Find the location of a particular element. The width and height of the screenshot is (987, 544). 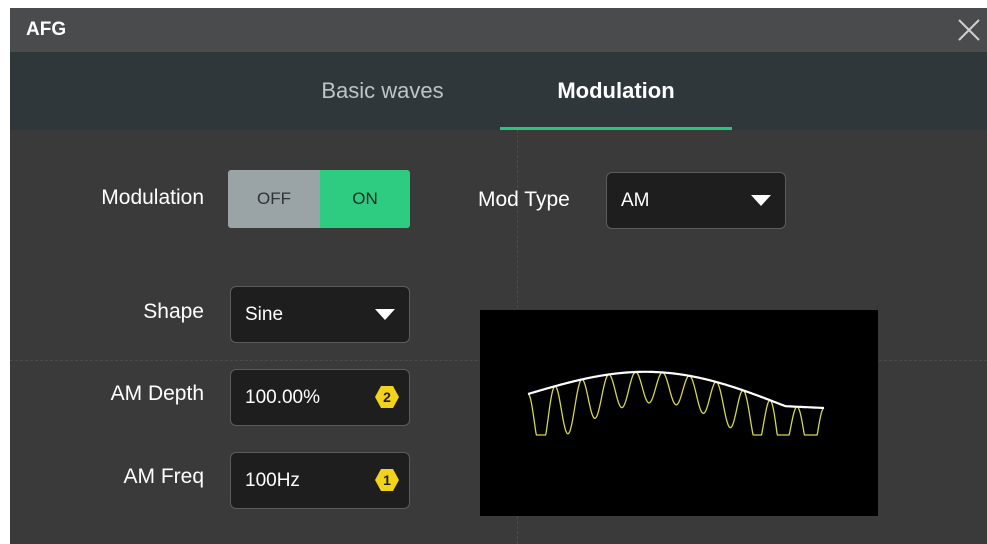

shape-value: Sine is located at coordinates (264, 314).